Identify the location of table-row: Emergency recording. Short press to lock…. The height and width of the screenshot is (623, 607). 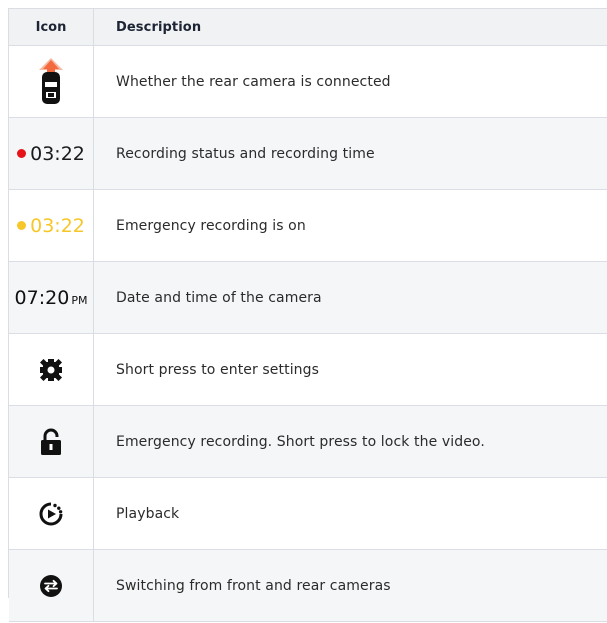
(308, 442).